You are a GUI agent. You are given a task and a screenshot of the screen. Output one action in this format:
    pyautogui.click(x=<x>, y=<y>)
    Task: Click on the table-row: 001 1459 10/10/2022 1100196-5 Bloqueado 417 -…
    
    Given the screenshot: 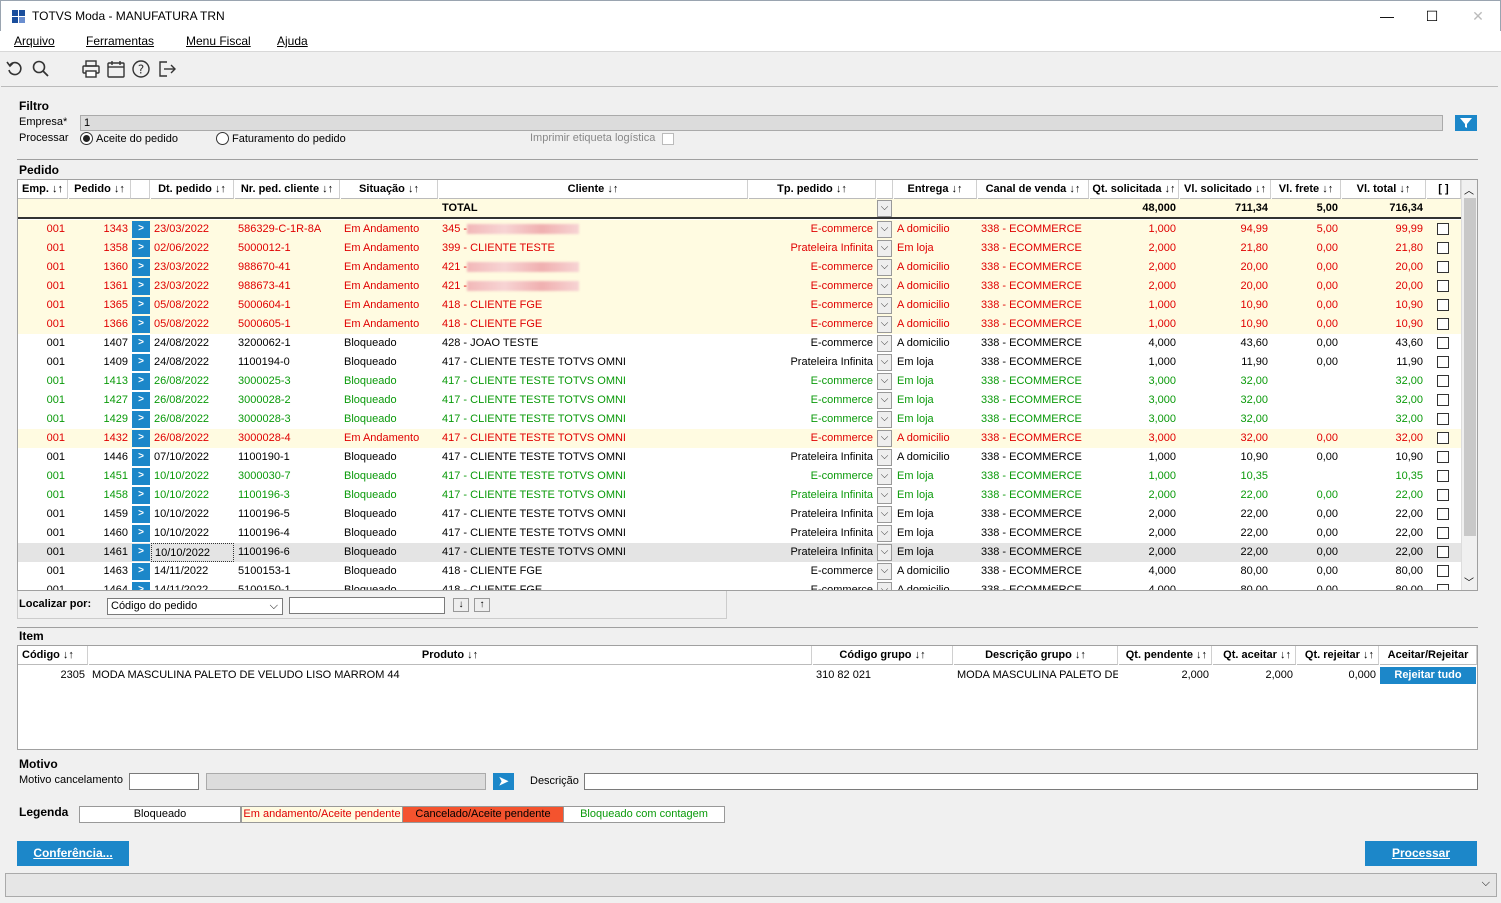 What is the action you would take?
    pyautogui.click(x=739, y=514)
    